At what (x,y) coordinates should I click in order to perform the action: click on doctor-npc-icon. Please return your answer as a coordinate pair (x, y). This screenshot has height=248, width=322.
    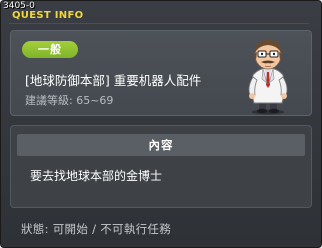
    Looking at the image, I should click on (268, 77).